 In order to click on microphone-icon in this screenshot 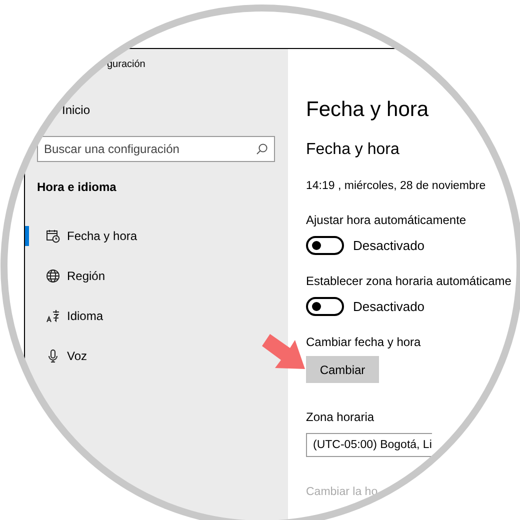, I will do `click(53, 356)`.